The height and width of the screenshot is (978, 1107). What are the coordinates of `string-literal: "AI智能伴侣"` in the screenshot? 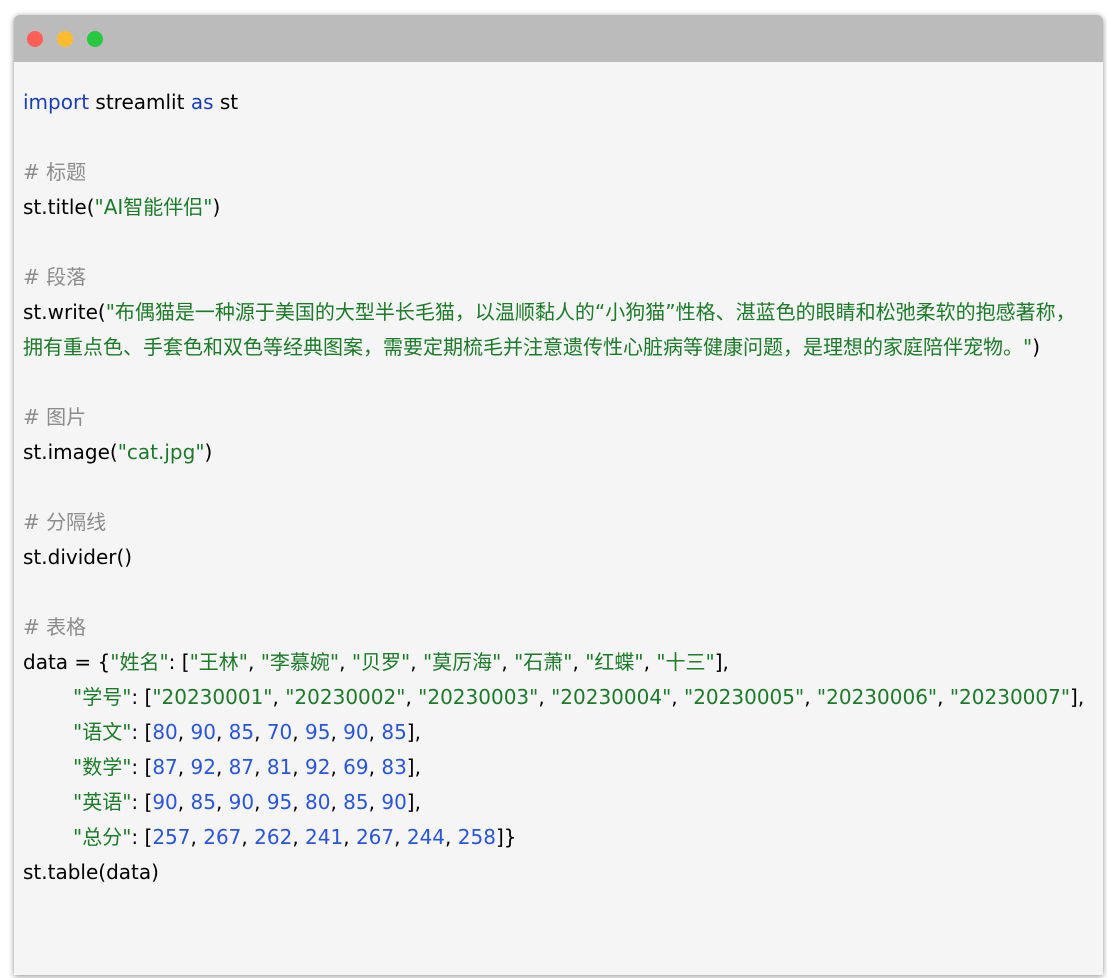 It's located at (153, 207).